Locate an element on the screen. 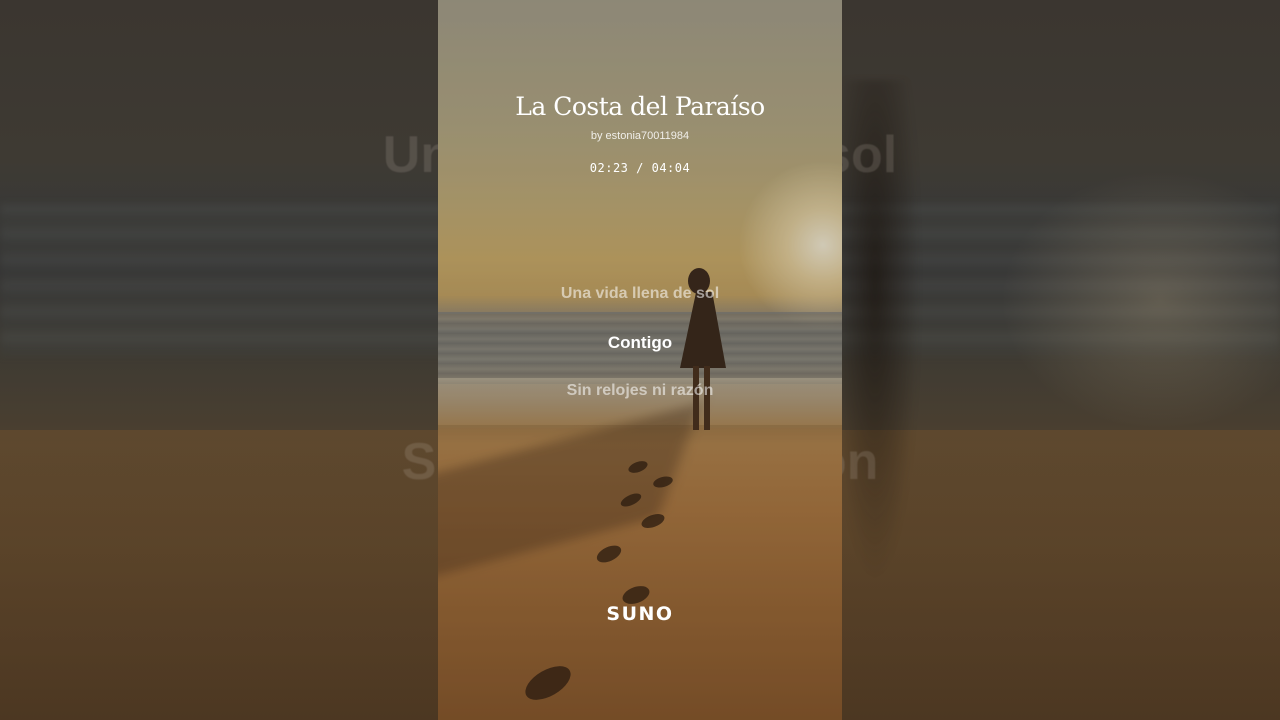  song-title: La Costa del Paraíso is located at coordinates (640, 106).